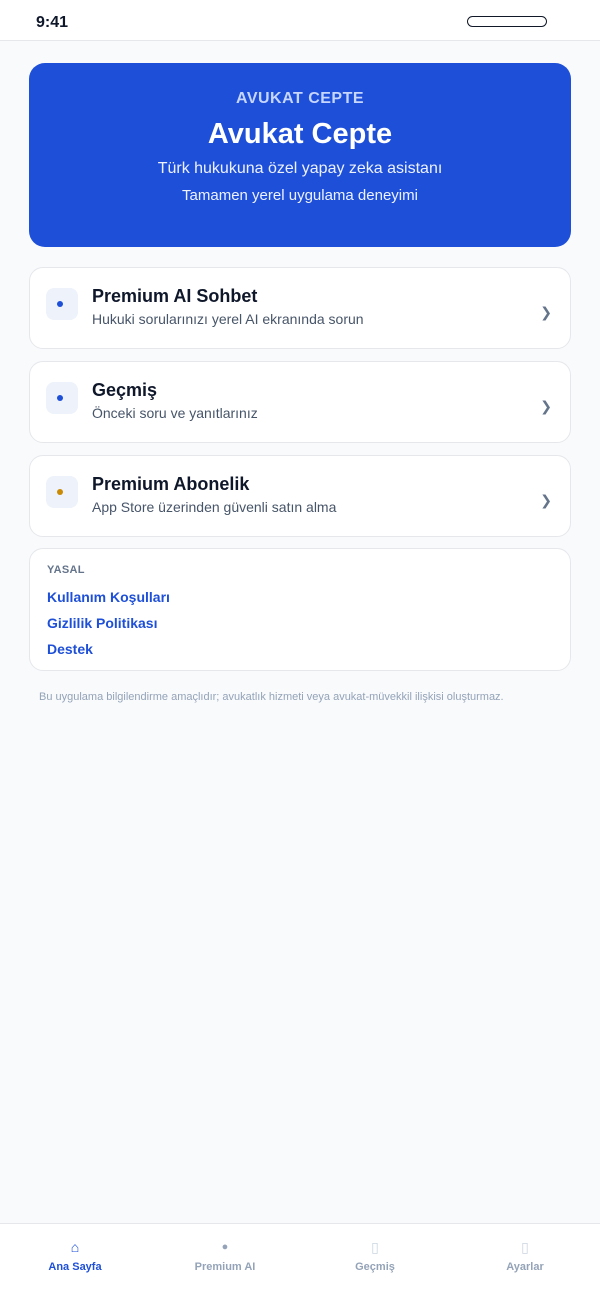 The height and width of the screenshot is (1299, 600). What do you see at coordinates (300, 134) in the screenshot?
I see `hero-title: Avukat Cepte` at bounding box center [300, 134].